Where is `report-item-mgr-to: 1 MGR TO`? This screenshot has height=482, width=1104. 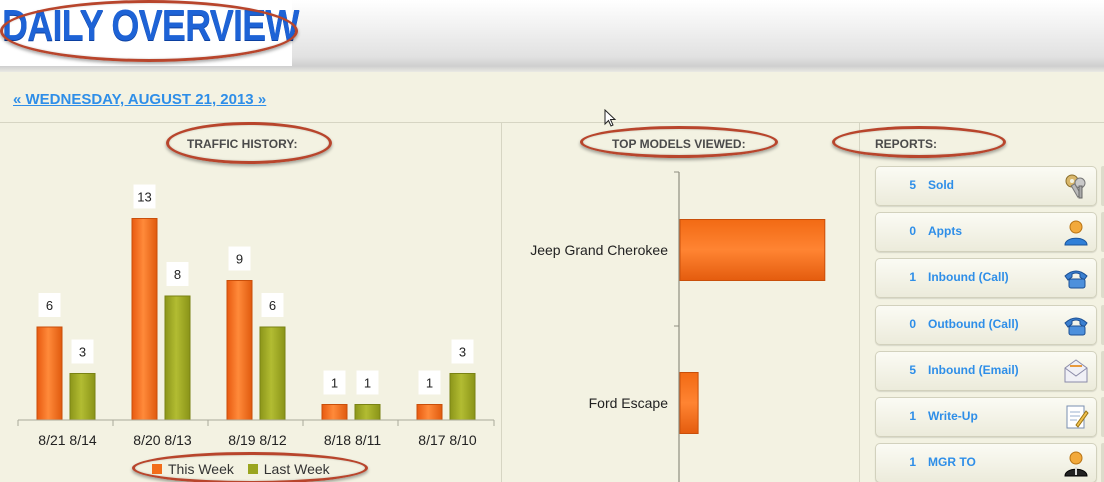
report-item-mgr-to: 1 MGR TO is located at coordinates (986, 462).